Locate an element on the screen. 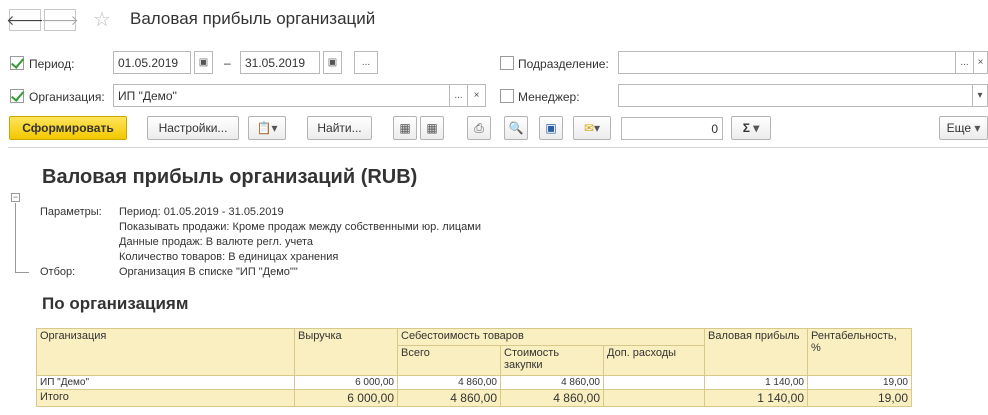  print-button: ⎙ is located at coordinates (479, 128).